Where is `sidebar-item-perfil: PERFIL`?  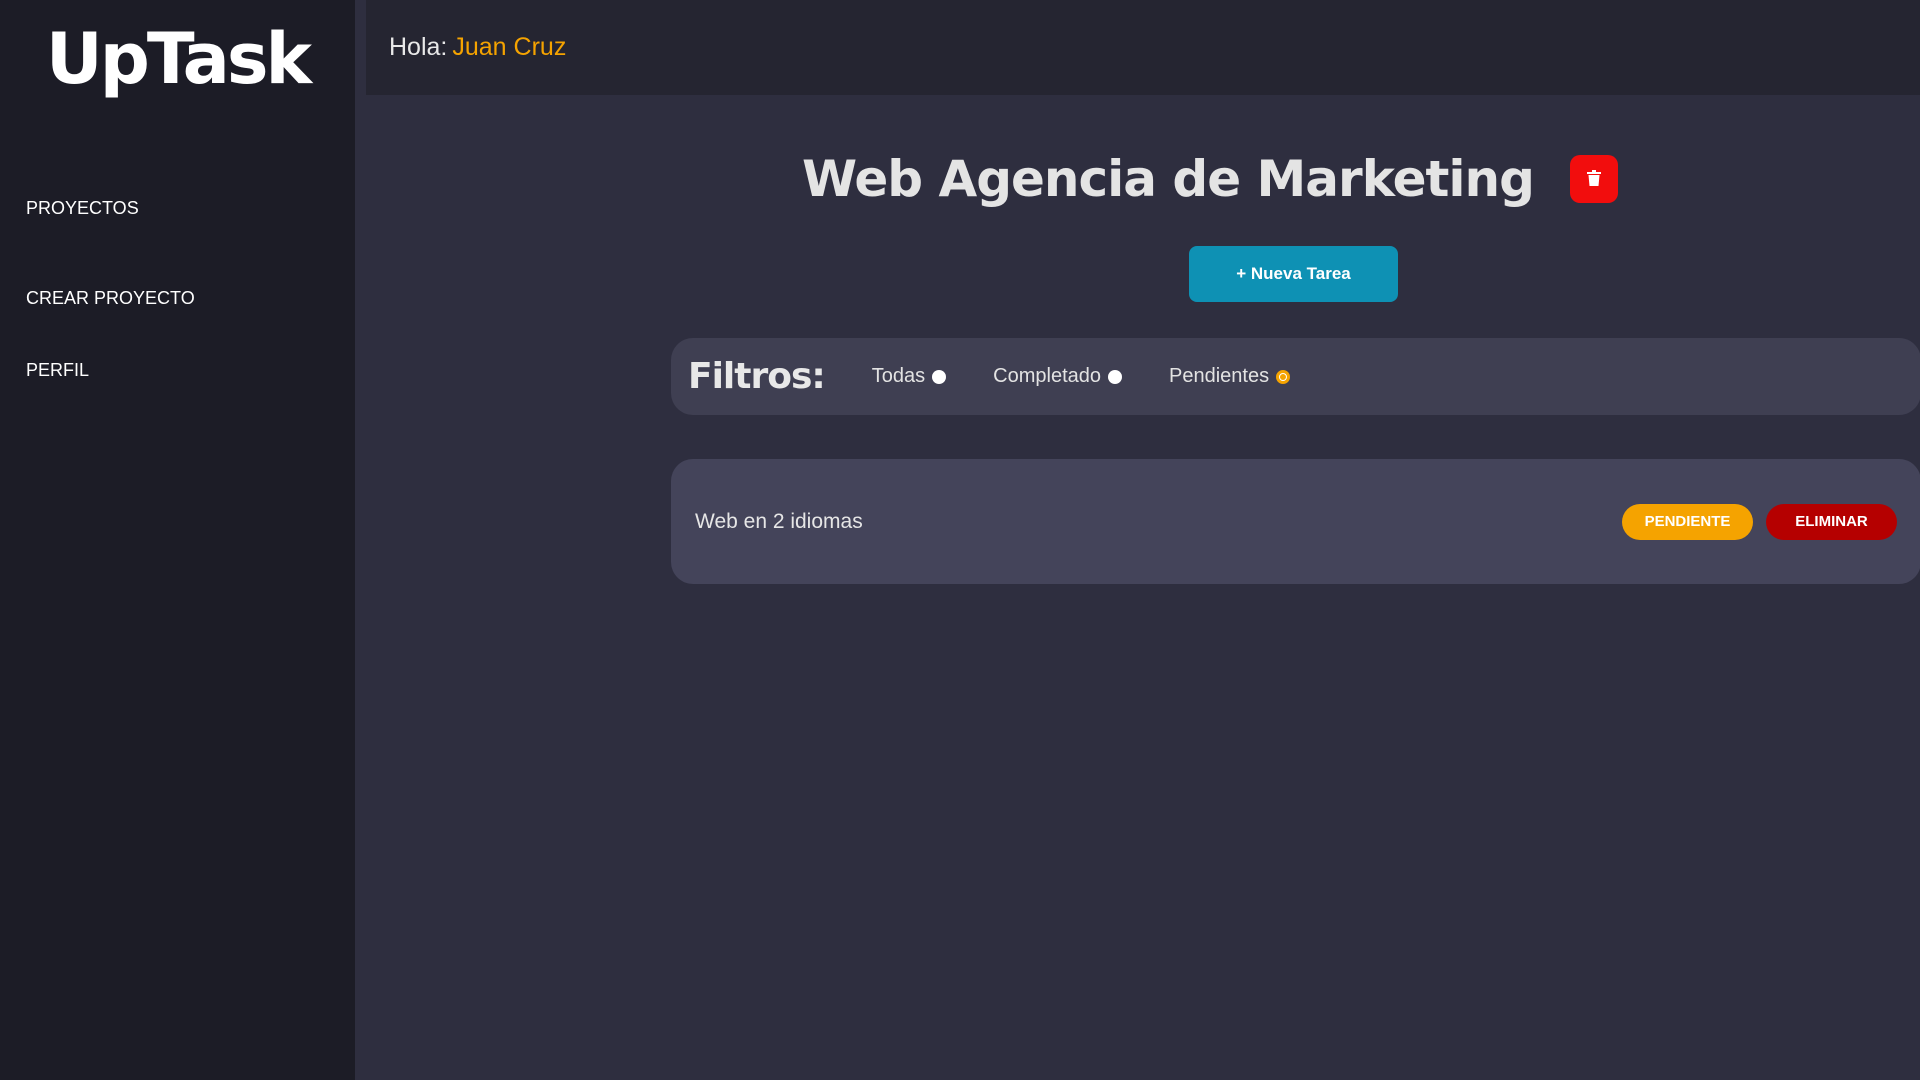 sidebar-item-perfil: PERFIL is located at coordinates (177, 370).